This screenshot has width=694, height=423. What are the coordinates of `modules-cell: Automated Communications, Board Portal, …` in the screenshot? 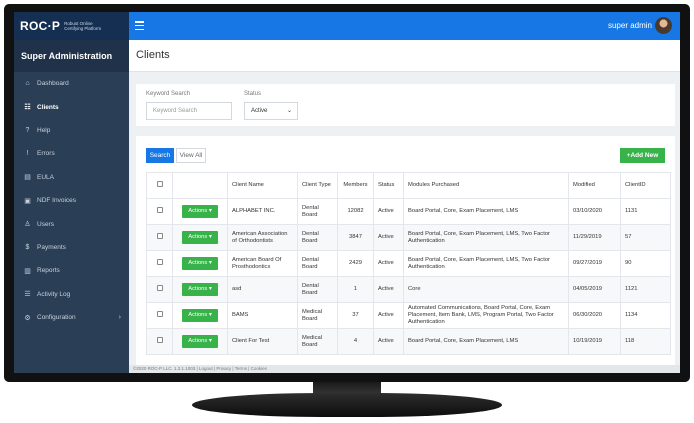 It's located at (486, 315).